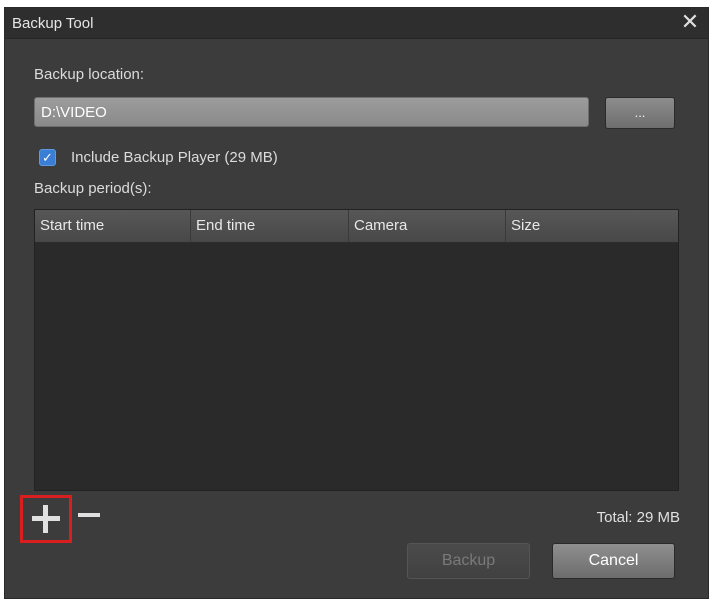 The width and height of the screenshot is (712, 604). Describe the element at coordinates (468, 561) in the screenshot. I see `backup-button: Backup` at that location.